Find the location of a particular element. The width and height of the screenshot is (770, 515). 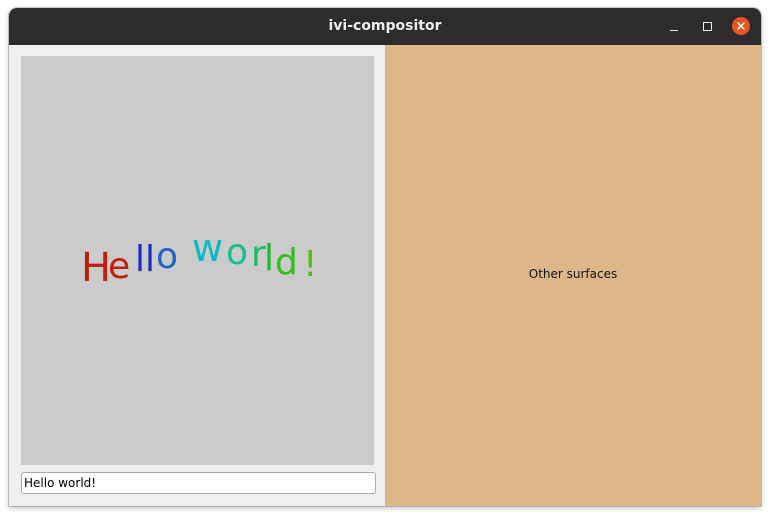

close-icon is located at coordinates (741, 26).